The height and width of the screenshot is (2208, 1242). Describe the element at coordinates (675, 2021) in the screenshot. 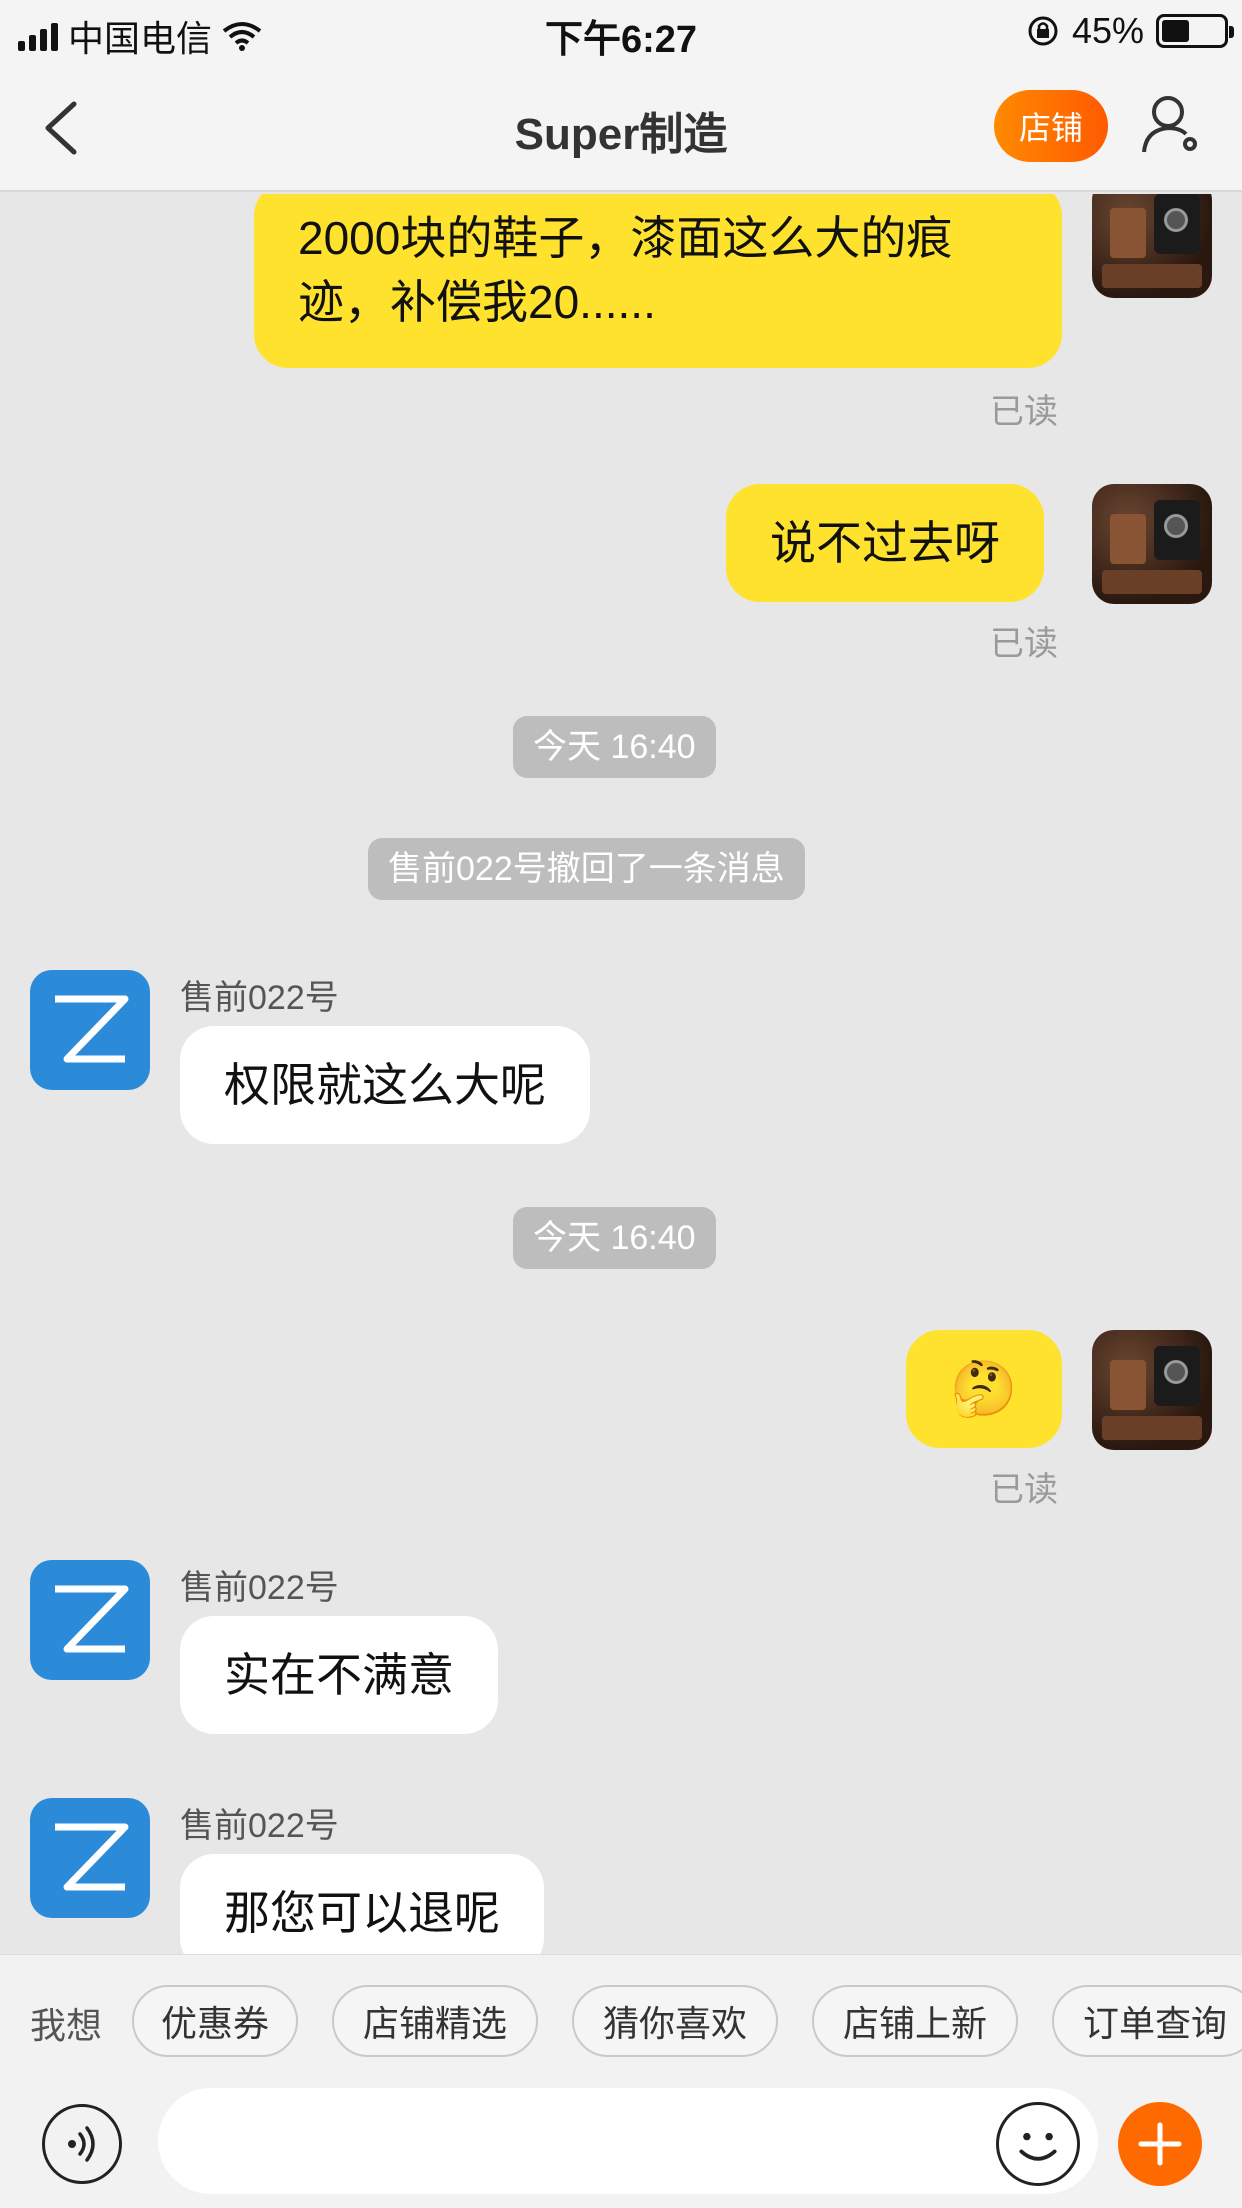

I see `chip-you-may-like: 猜你喜欢` at that location.